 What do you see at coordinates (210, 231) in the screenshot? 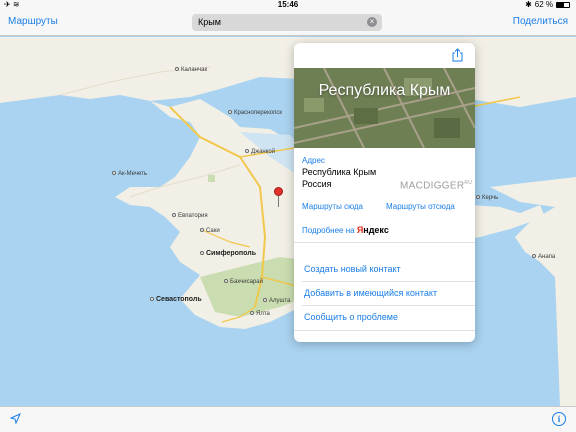
I see `place-saki: Саки` at bounding box center [210, 231].